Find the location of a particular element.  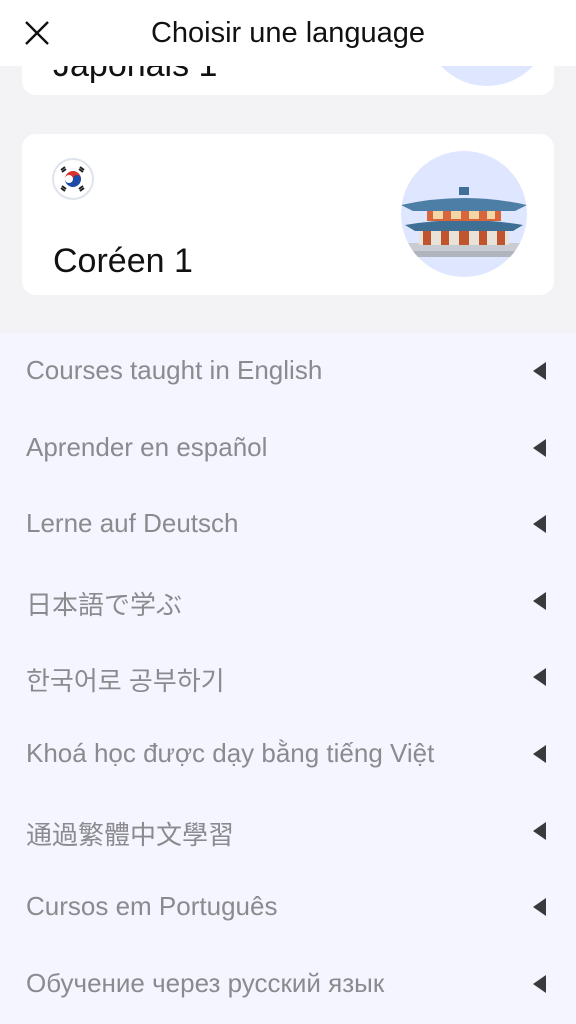

language-item-portuguese: Cursos em Português is located at coordinates (288, 907).